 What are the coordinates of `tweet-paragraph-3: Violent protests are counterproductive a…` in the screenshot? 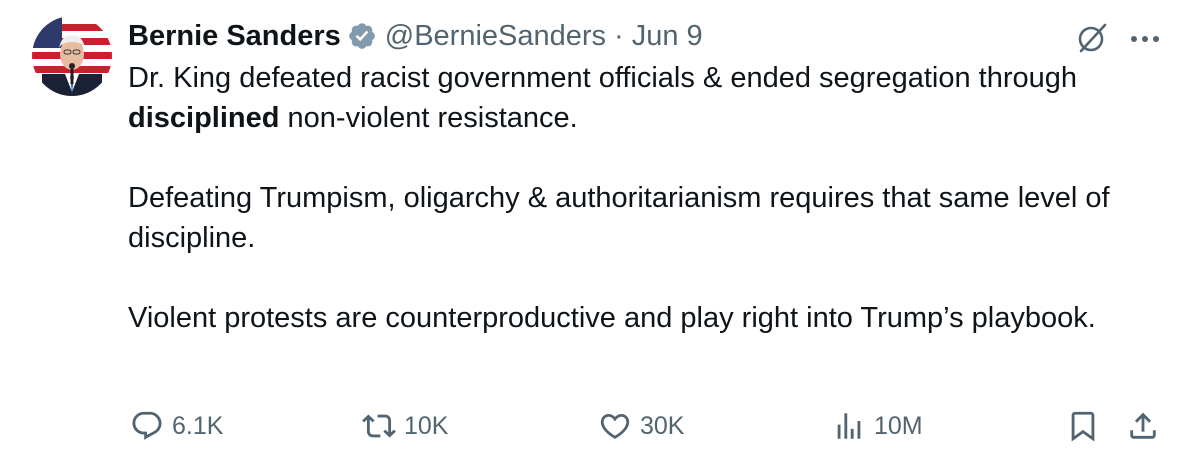 It's located at (612, 318).